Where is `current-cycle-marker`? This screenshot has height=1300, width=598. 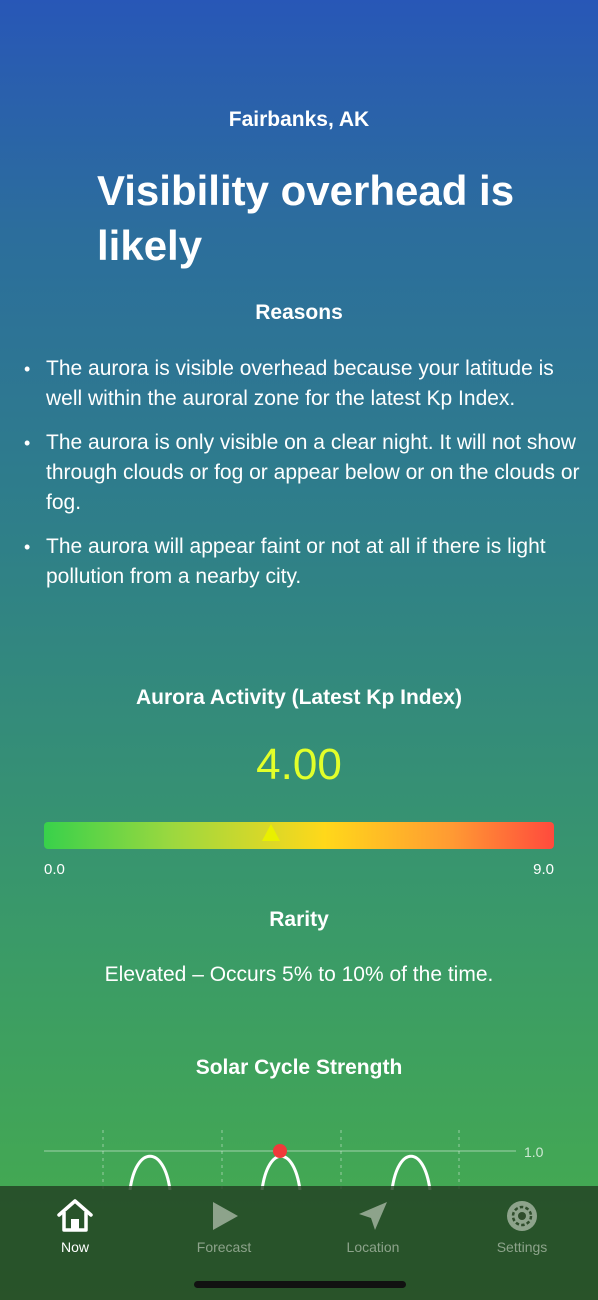 current-cycle-marker is located at coordinates (280, 1151).